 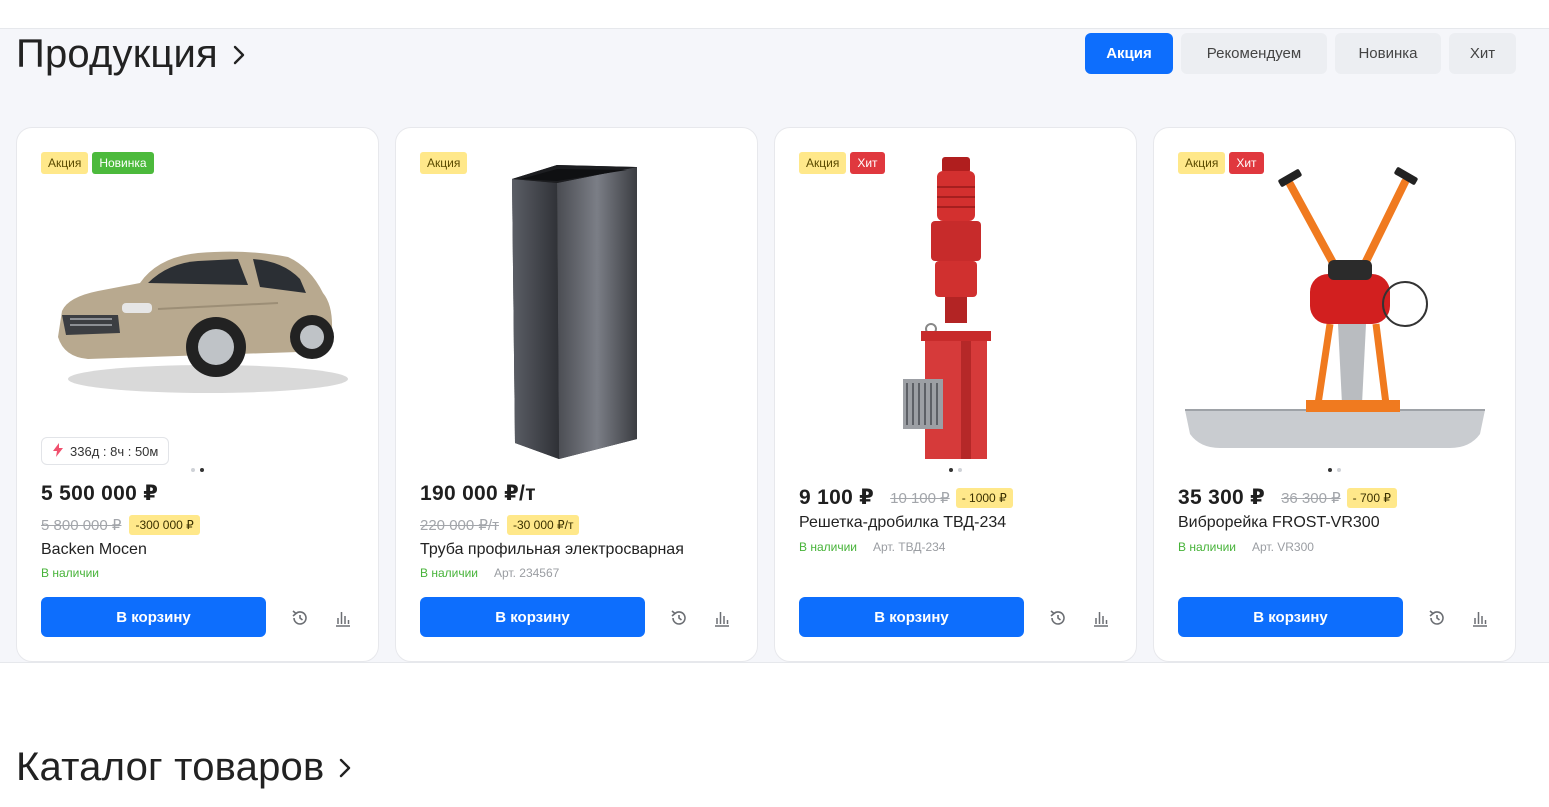 What do you see at coordinates (478, 493) in the screenshot?
I see `current-price: 190 000 ₽/т` at bounding box center [478, 493].